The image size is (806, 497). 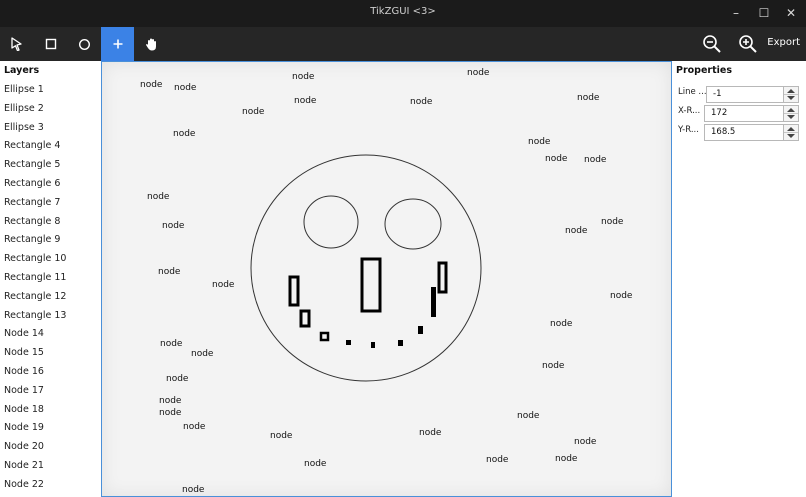 I want to click on pan-tool-button, so click(x=151, y=44).